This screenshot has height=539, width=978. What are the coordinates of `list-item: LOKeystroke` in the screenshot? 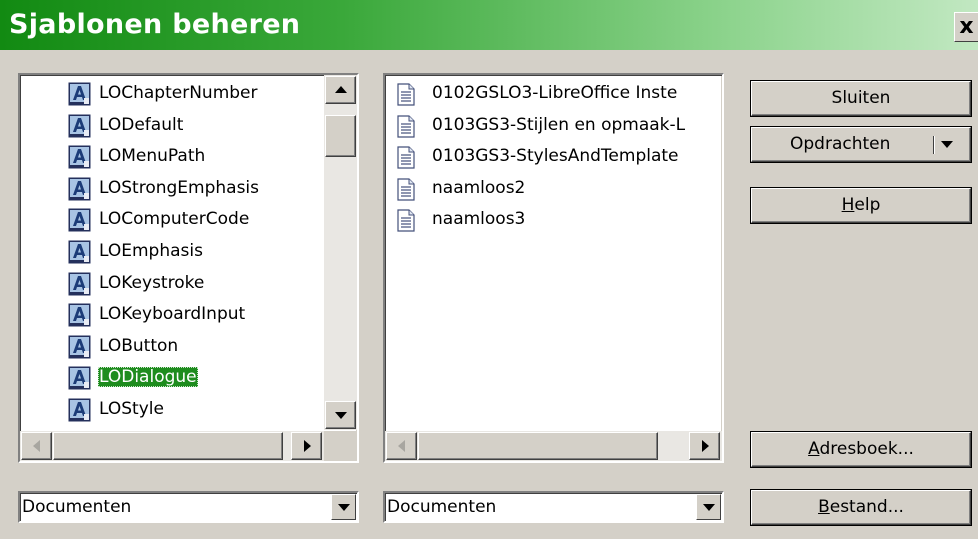 It's located at (193, 284).